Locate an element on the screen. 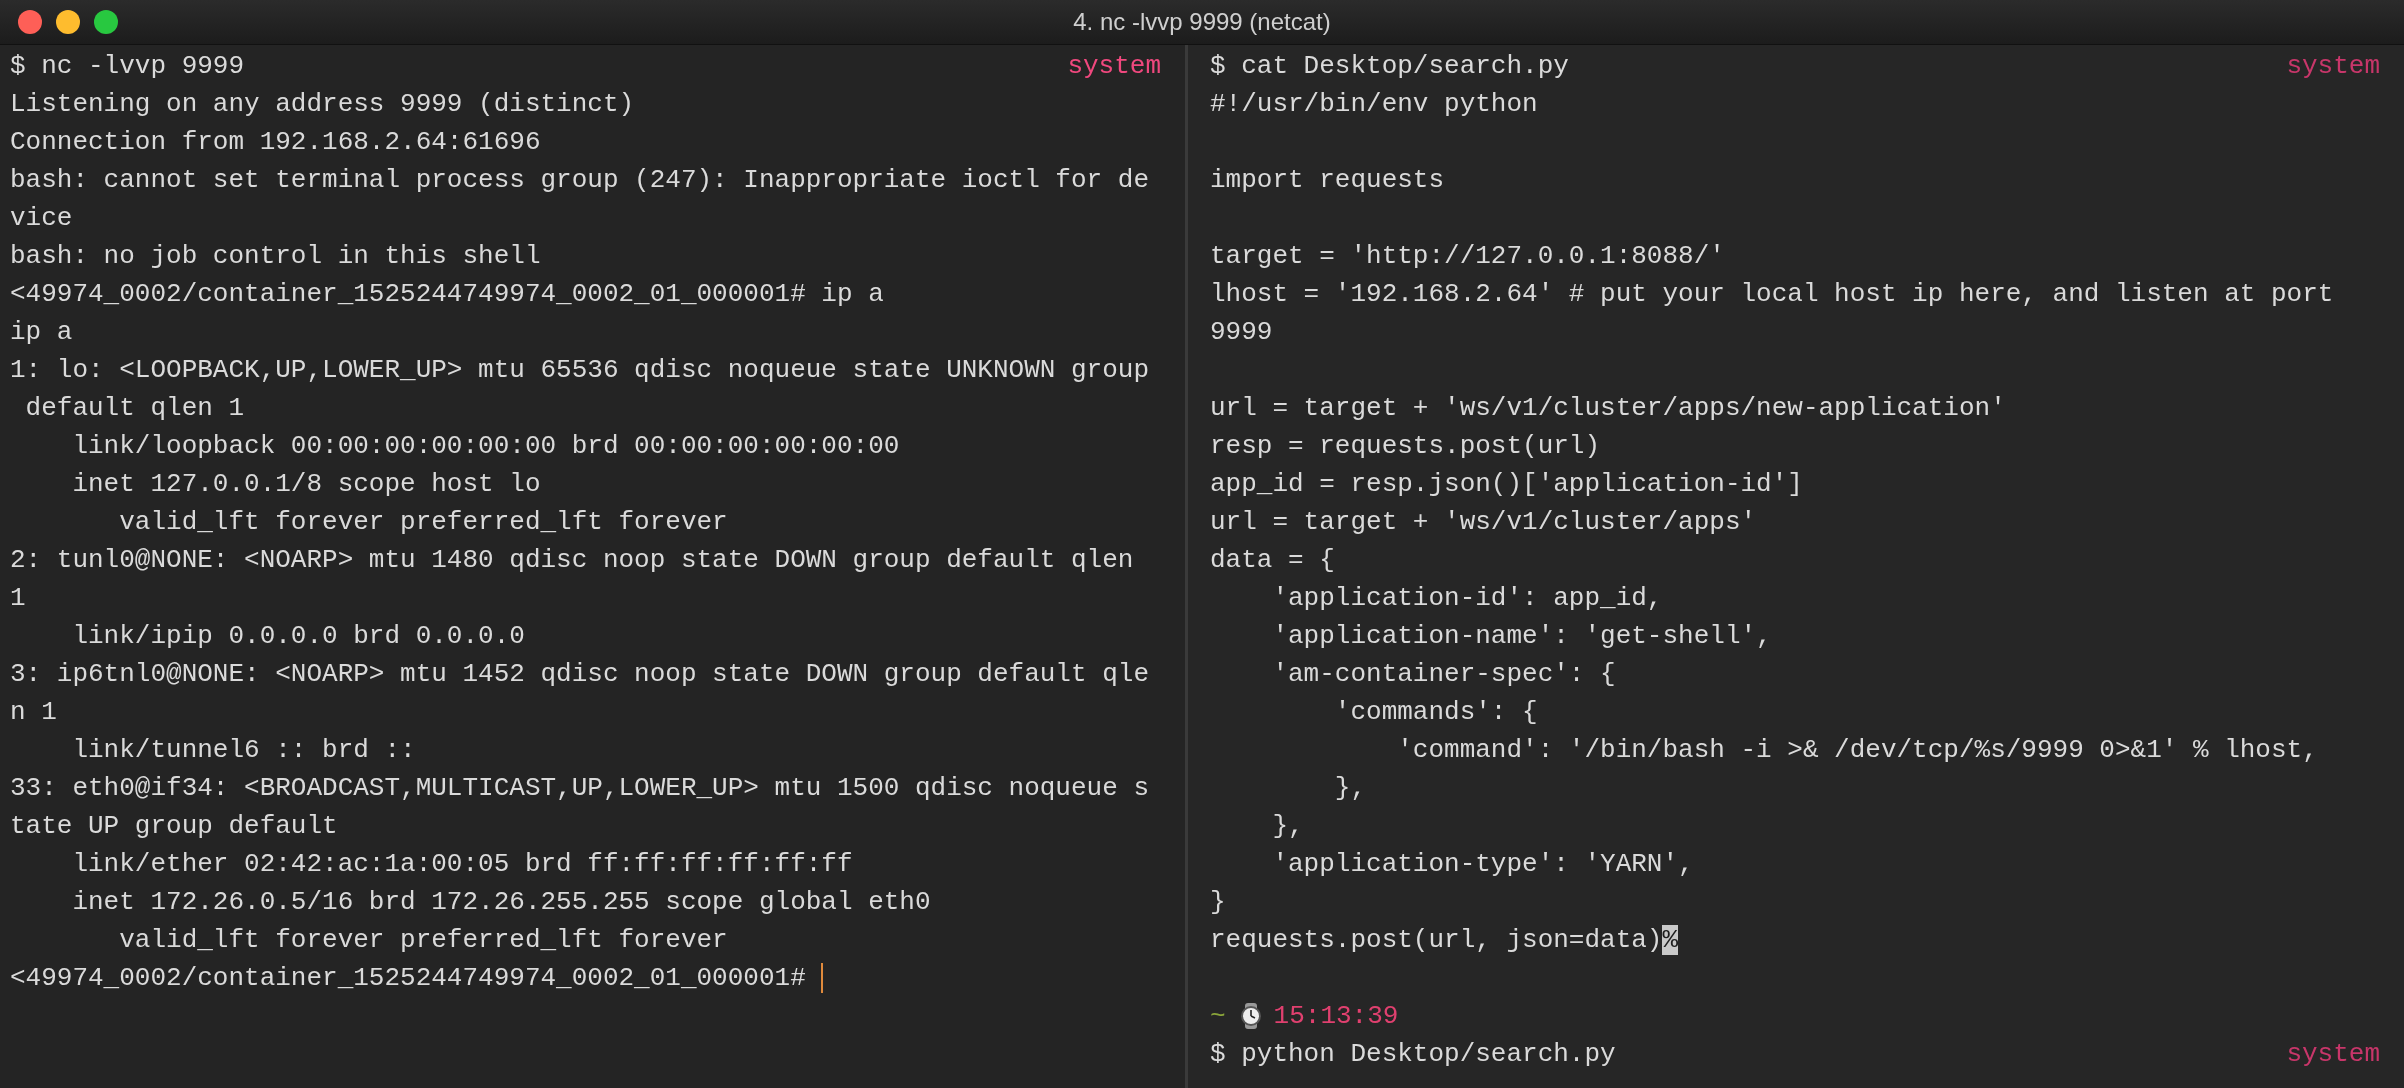 The width and height of the screenshot is (2404, 1088). terminal-line: 'commands': { is located at coordinates (1435, 712).